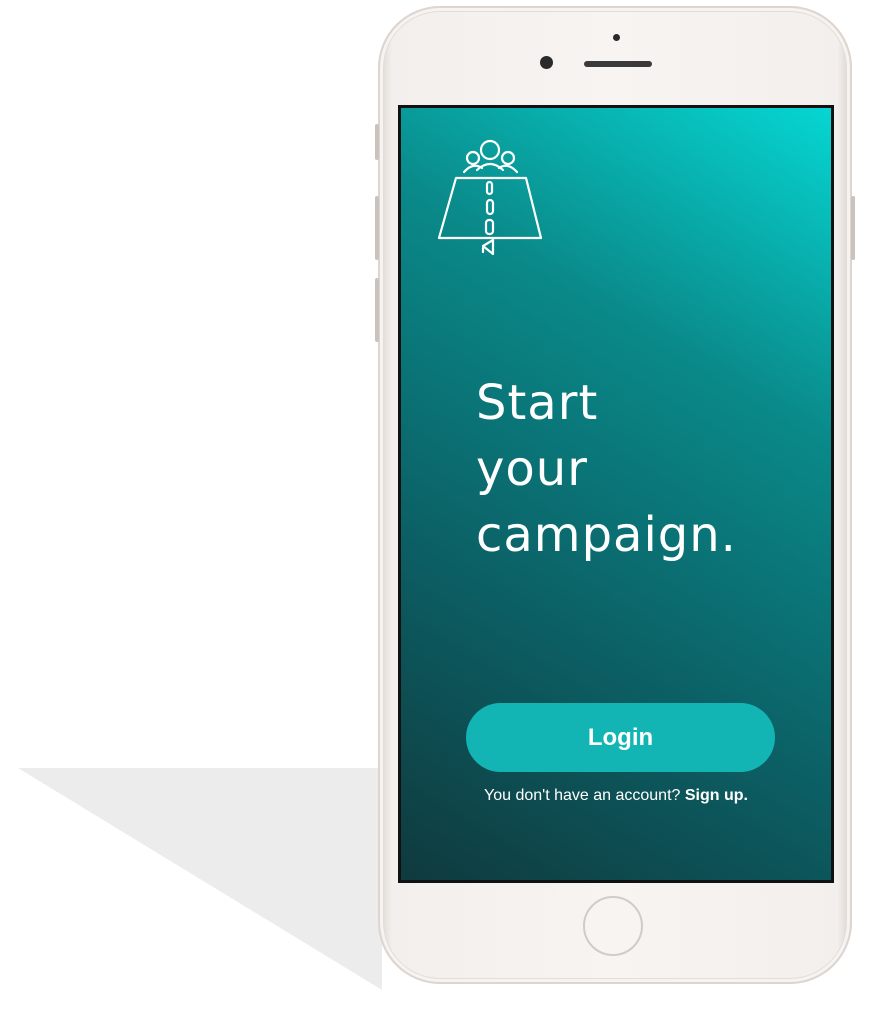  What do you see at coordinates (537, 403) in the screenshot?
I see `headline-line-1: Start` at bounding box center [537, 403].